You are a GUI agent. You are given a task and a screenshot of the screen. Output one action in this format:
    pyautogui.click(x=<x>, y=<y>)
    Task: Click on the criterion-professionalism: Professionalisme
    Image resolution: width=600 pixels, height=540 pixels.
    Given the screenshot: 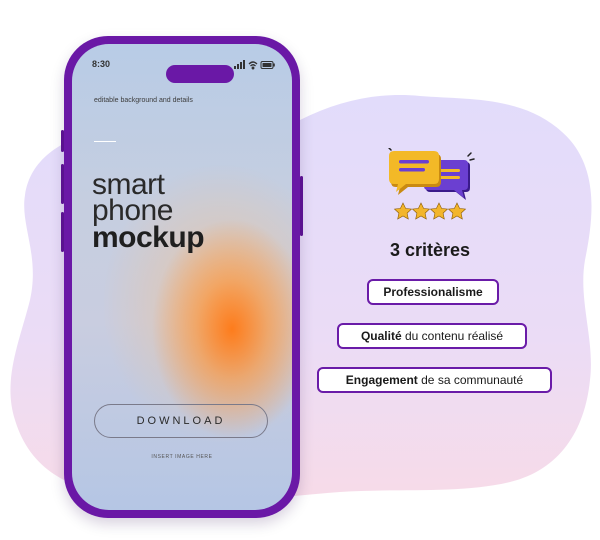 What is the action you would take?
    pyautogui.click(x=433, y=292)
    